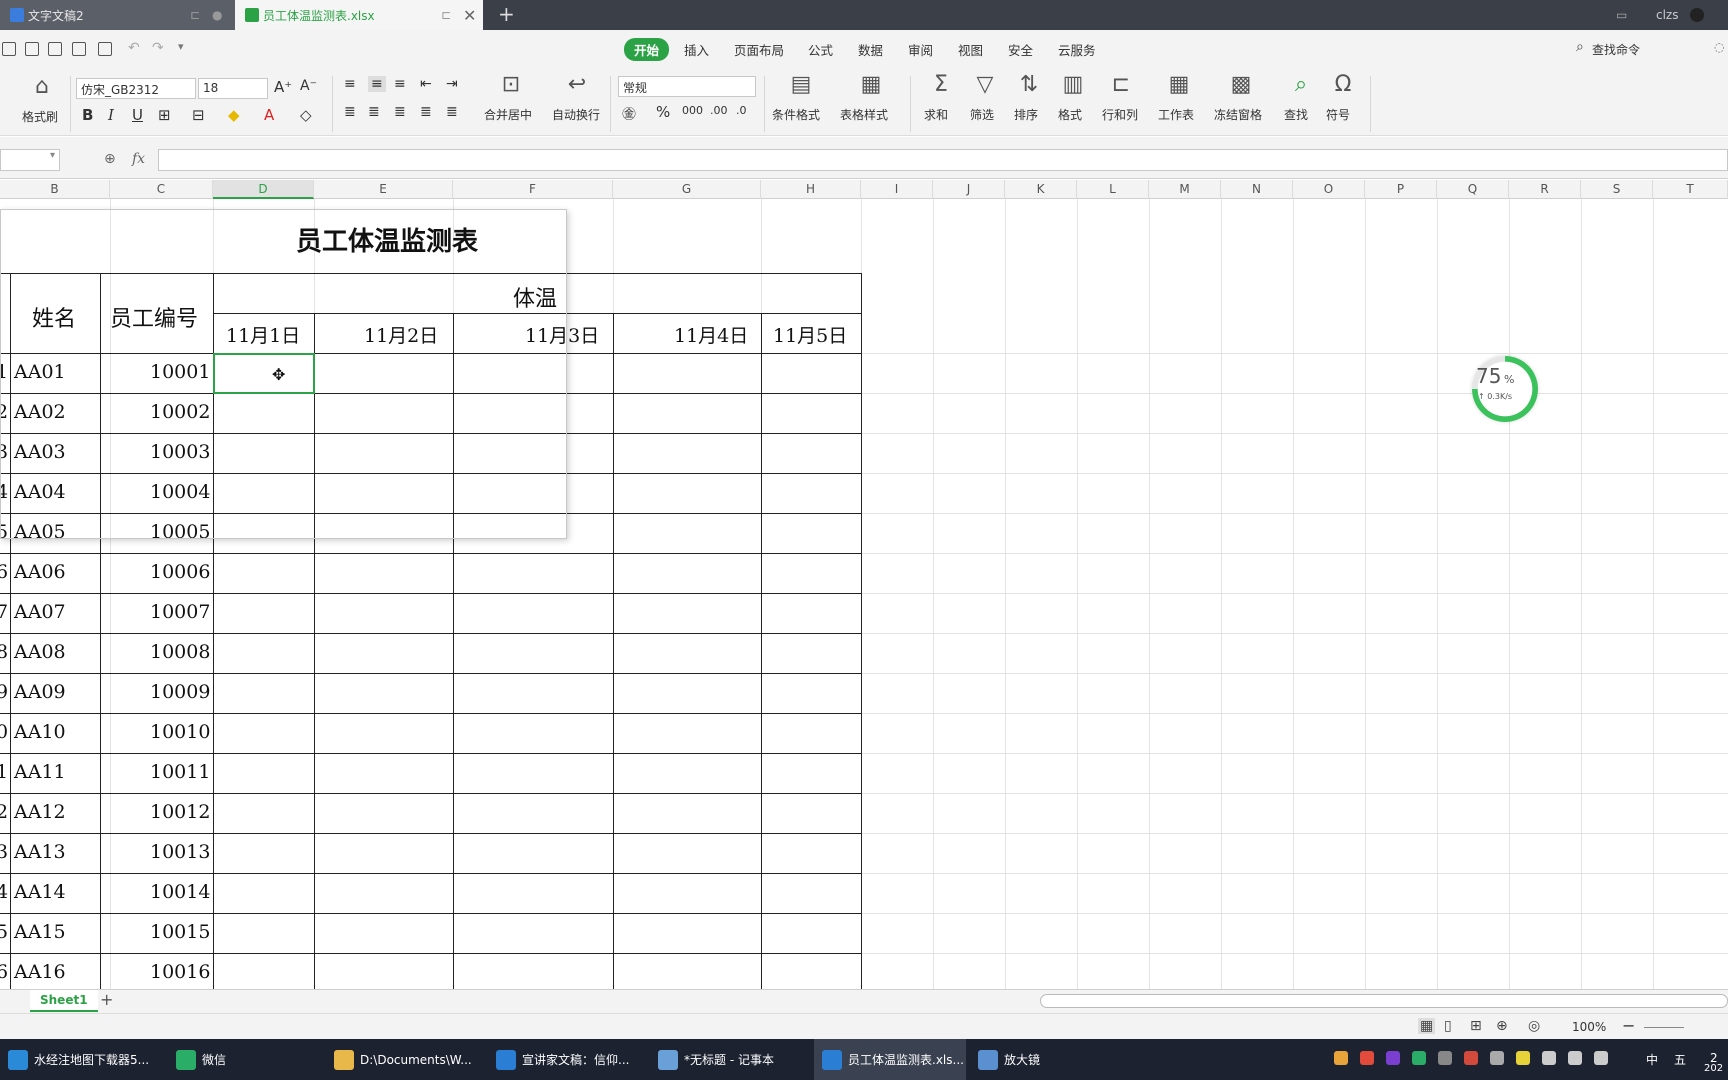  Describe the element at coordinates (263, 189) in the screenshot. I see `column-header-d: D` at that location.